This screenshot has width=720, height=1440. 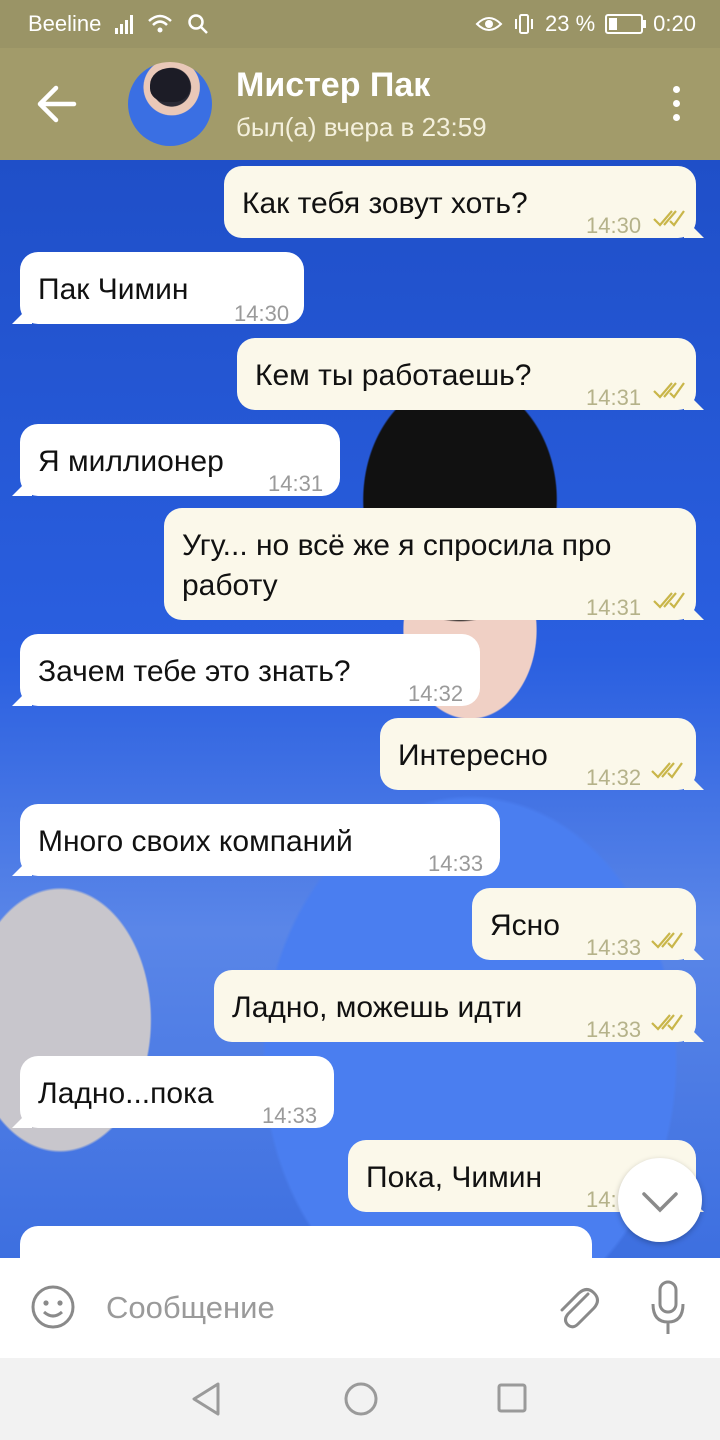 What do you see at coordinates (170, 104) in the screenshot?
I see `avatar` at bounding box center [170, 104].